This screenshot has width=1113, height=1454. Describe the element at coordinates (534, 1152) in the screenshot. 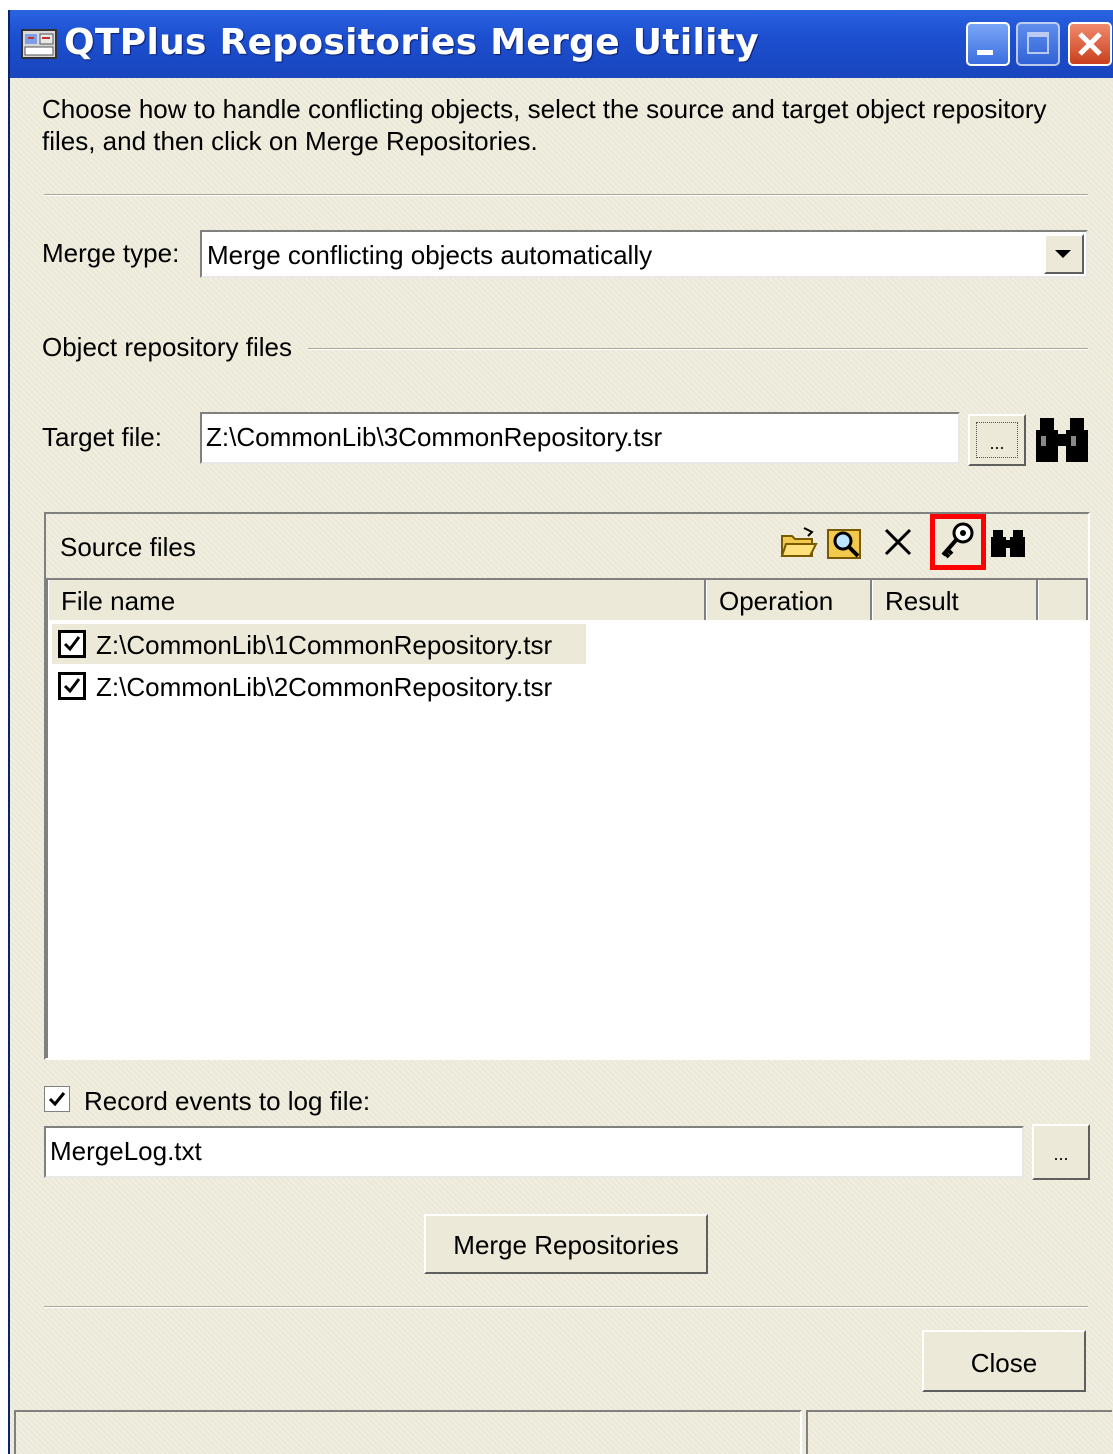

I see `log-file-input: MergeLog.txt` at that location.